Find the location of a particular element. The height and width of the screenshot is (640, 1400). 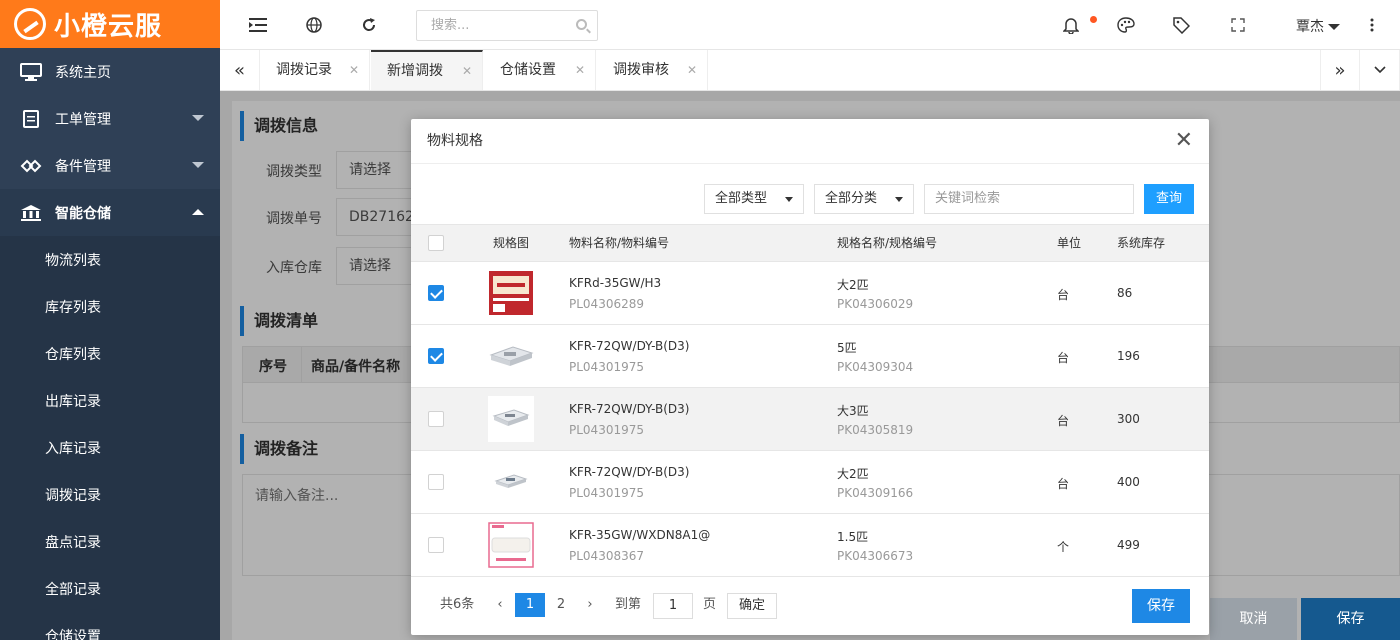

page-number-input: 1 is located at coordinates (673, 606).